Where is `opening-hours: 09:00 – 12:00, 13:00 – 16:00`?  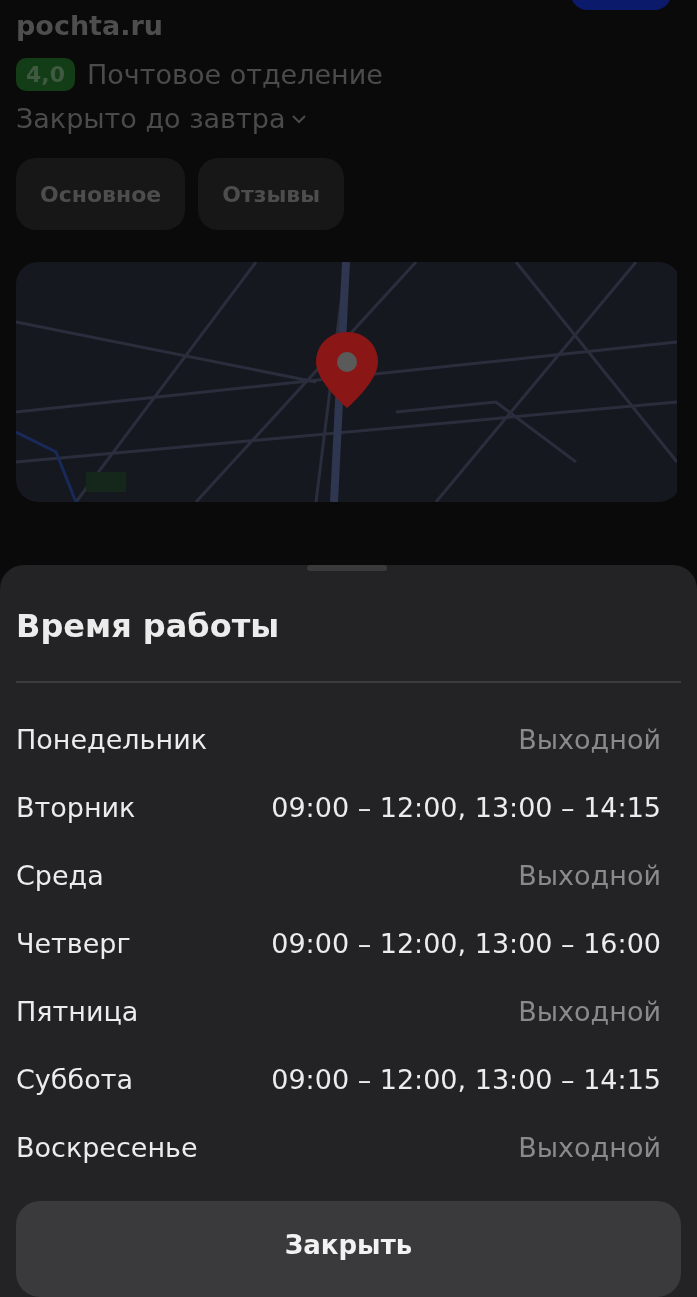
opening-hours: 09:00 – 12:00, 13:00 – 16:00 is located at coordinates (466, 943).